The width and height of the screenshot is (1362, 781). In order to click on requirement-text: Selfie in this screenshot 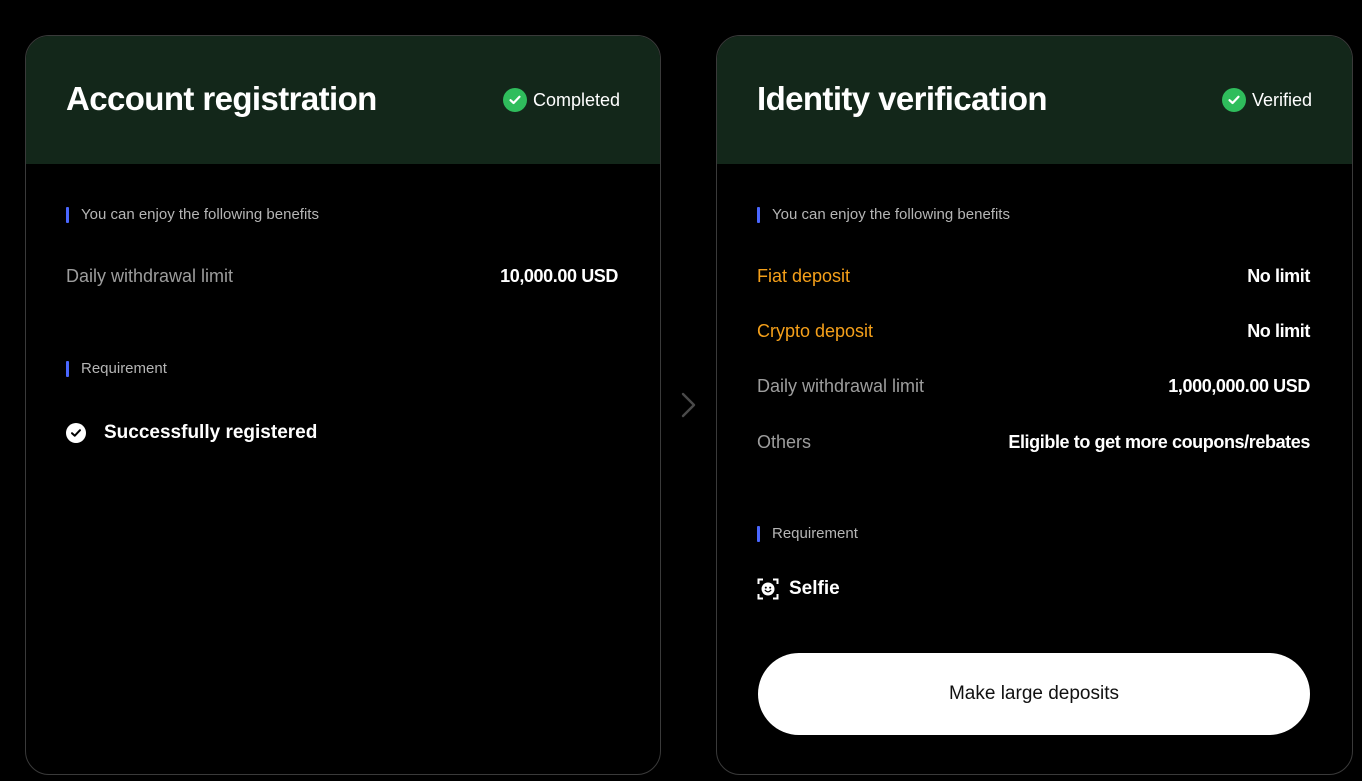, I will do `click(814, 588)`.